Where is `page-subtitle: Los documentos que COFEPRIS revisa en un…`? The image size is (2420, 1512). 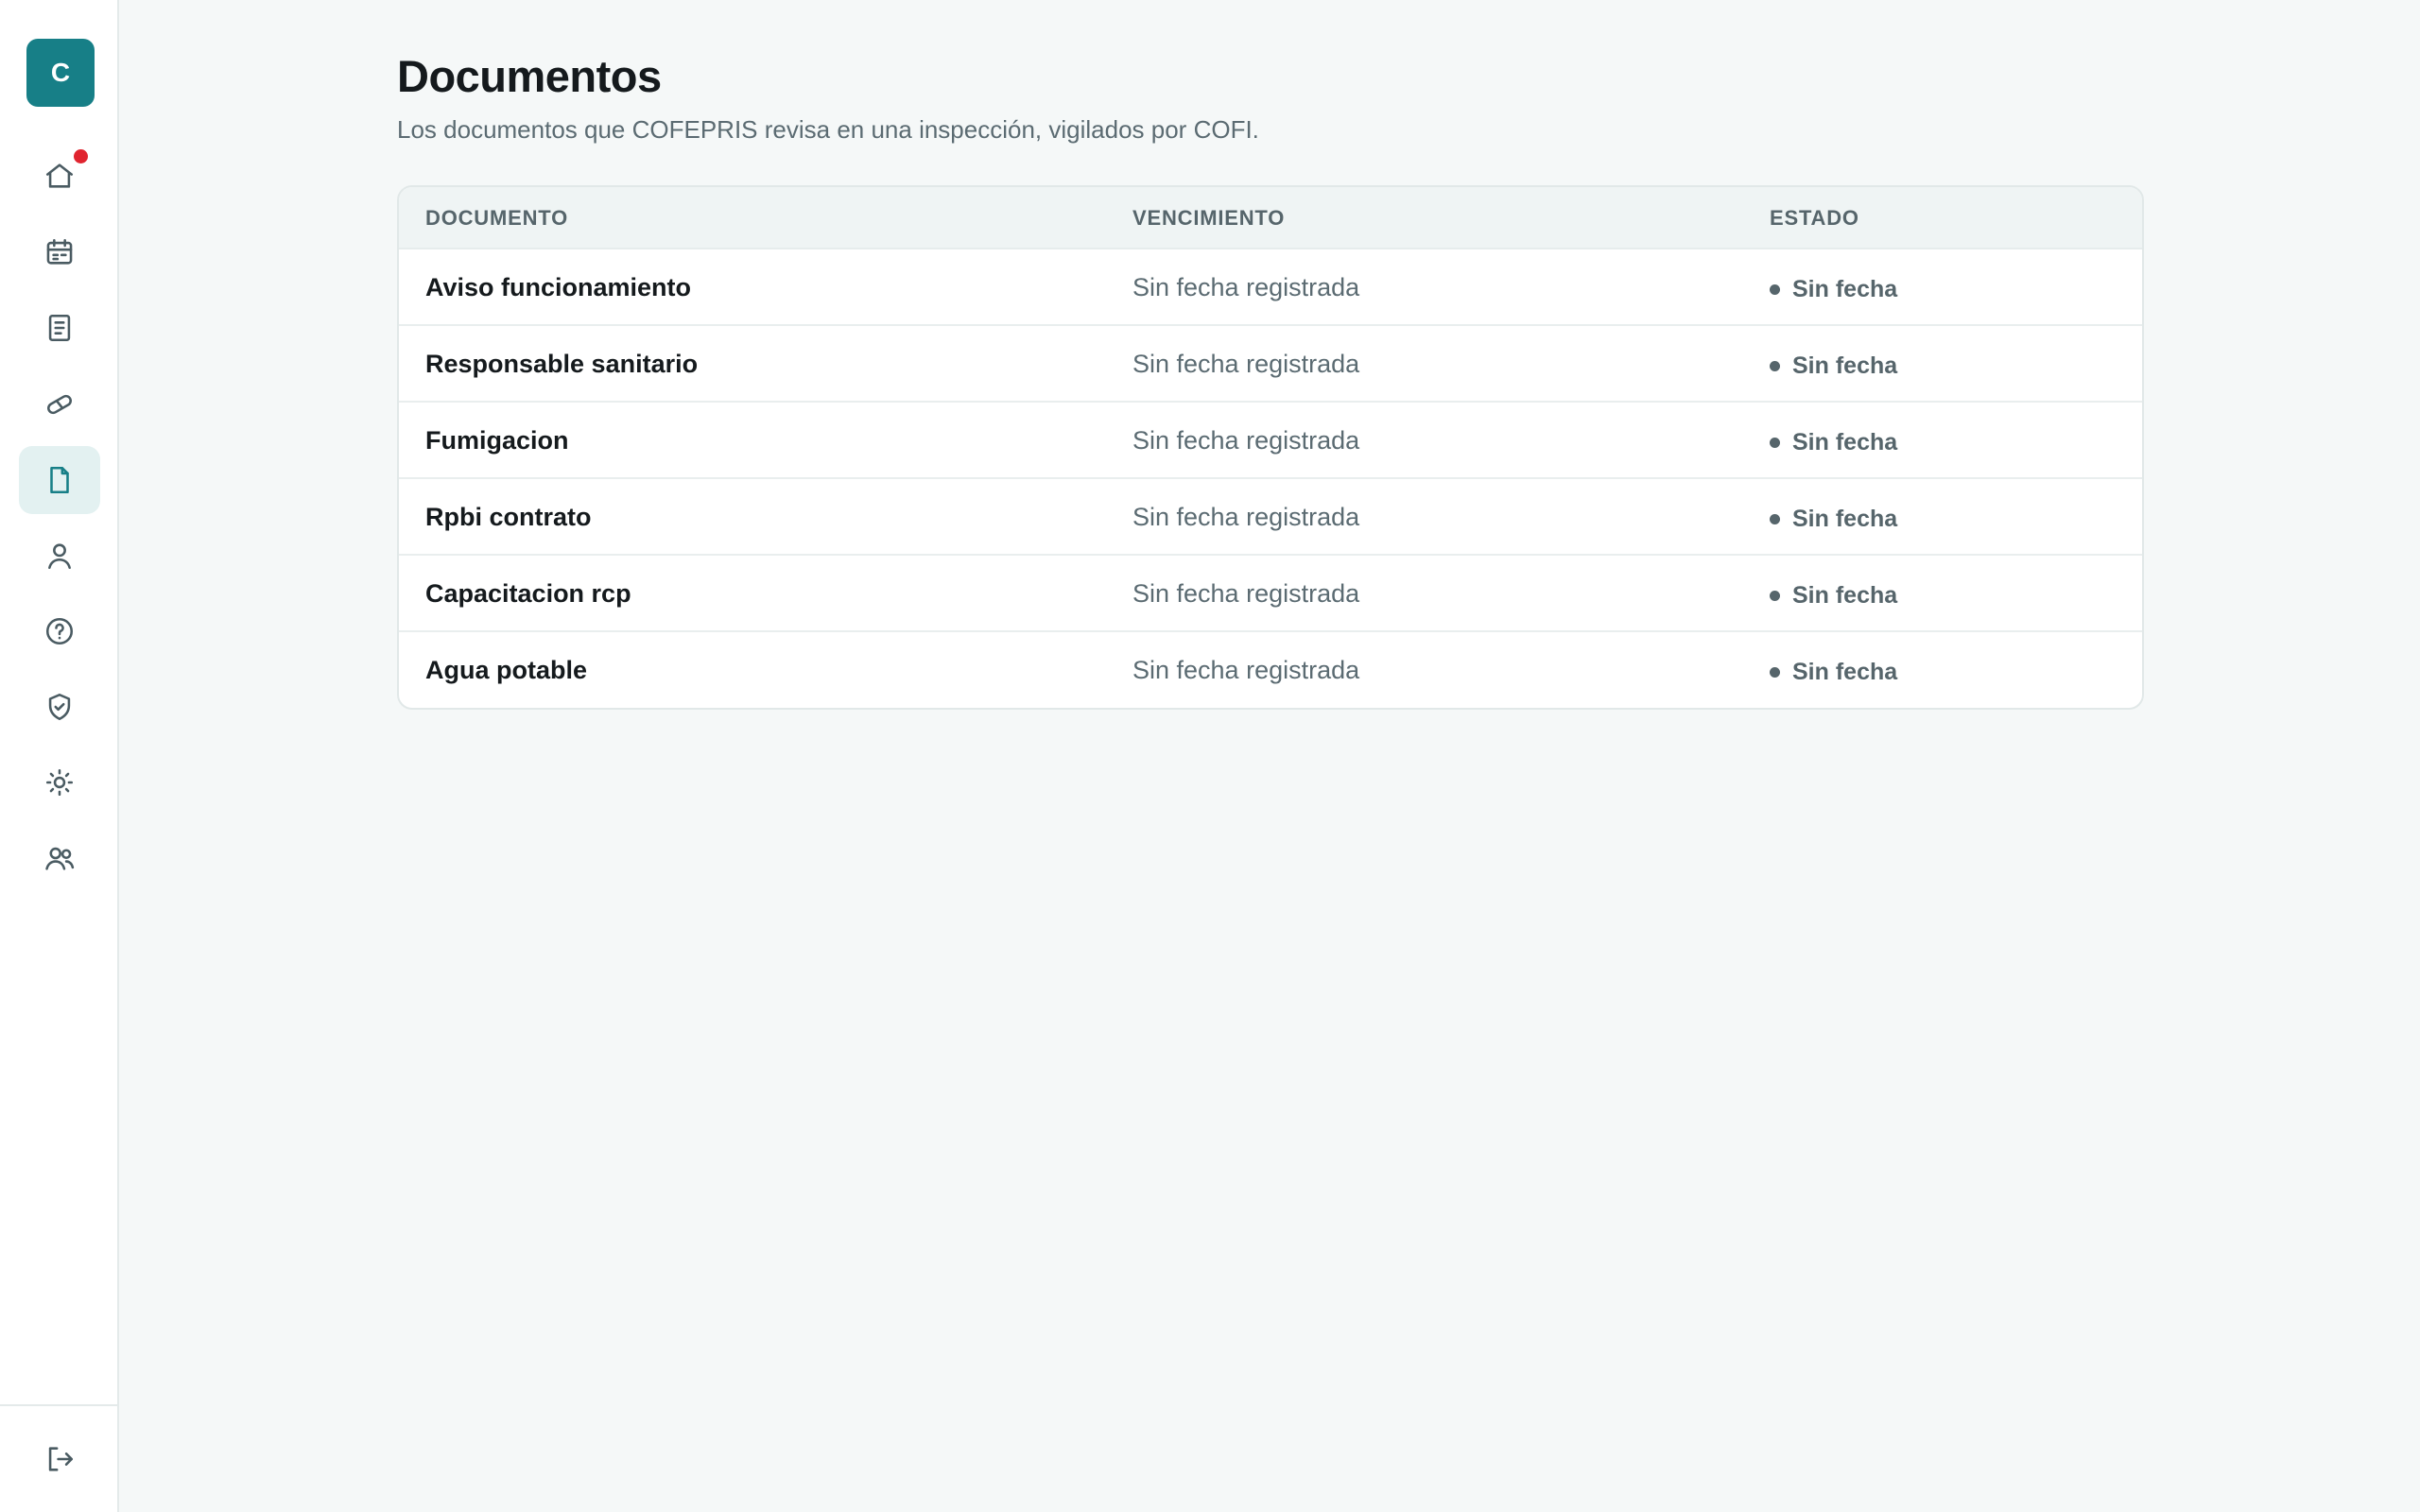
page-subtitle: Los documentos que COFEPRIS revisa en un… is located at coordinates (828, 129).